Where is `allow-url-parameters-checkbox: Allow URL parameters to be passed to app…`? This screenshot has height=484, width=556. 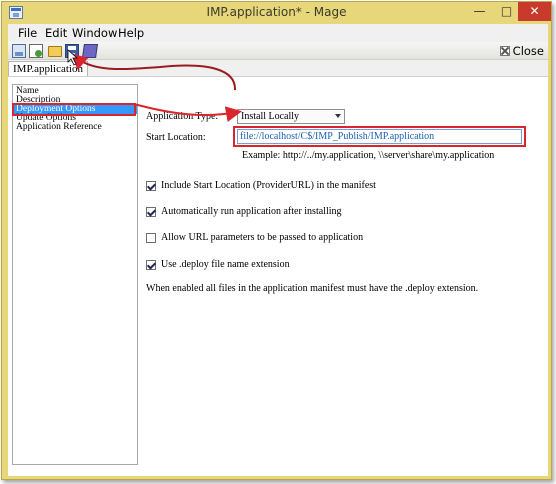
allow-url-parameters-checkbox: Allow URL parameters to be passed to app… is located at coordinates (254, 237).